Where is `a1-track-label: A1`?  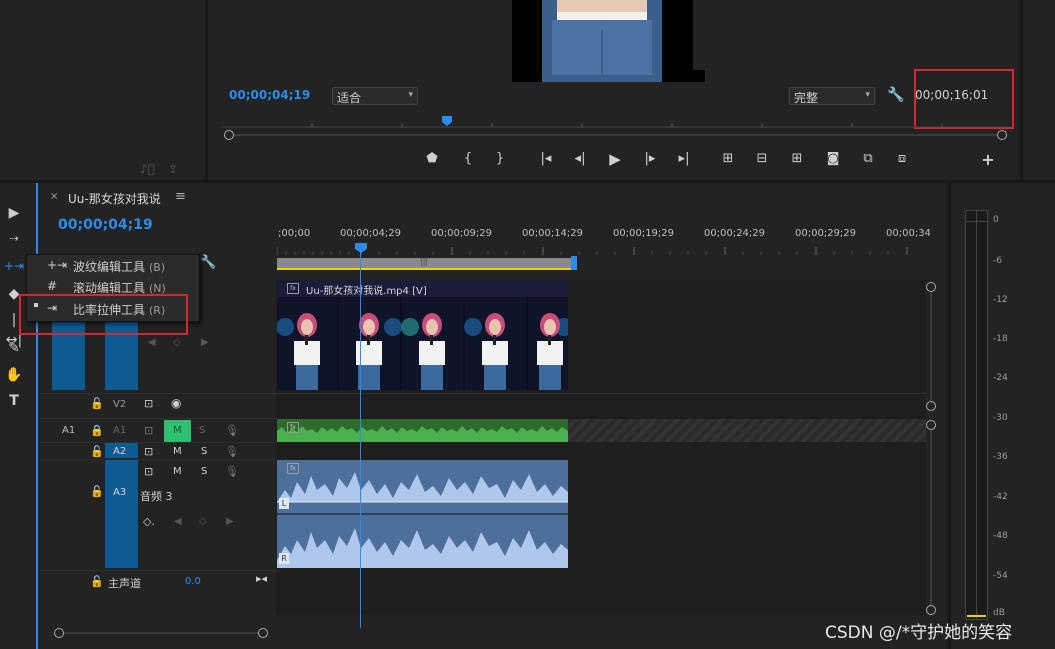
a1-track-label: A1 is located at coordinates (119, 430).